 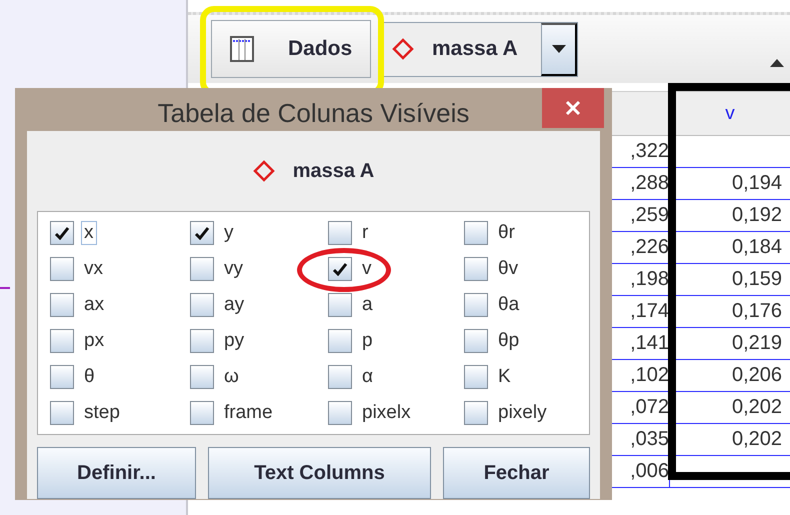 What do you see at coordinates (493, 341) in the screenshot?
I see `column-checkbox: θp` at bounding box center [493, 341].